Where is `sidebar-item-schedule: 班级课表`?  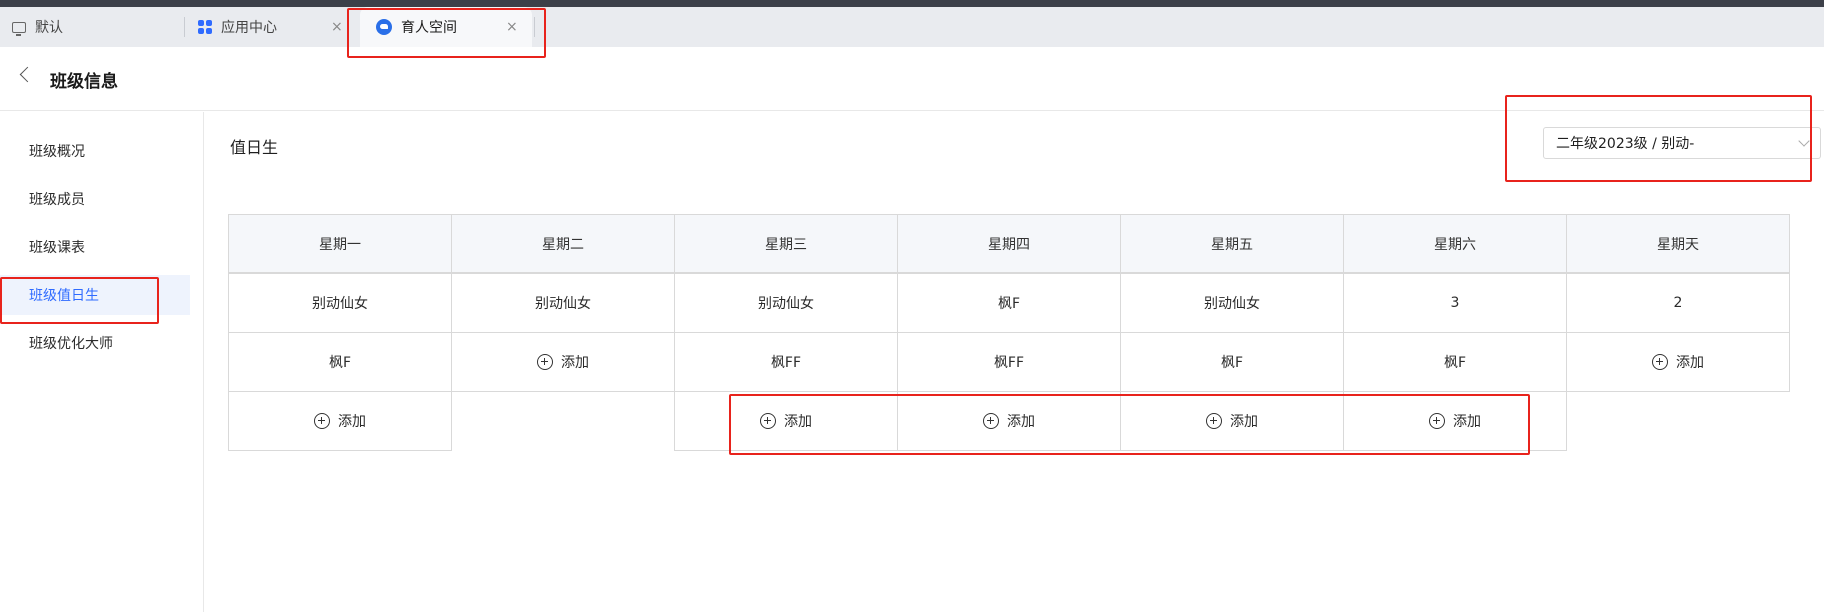
sidebar-item-schedule: 班级课表 is located at coordinates (95, 247).